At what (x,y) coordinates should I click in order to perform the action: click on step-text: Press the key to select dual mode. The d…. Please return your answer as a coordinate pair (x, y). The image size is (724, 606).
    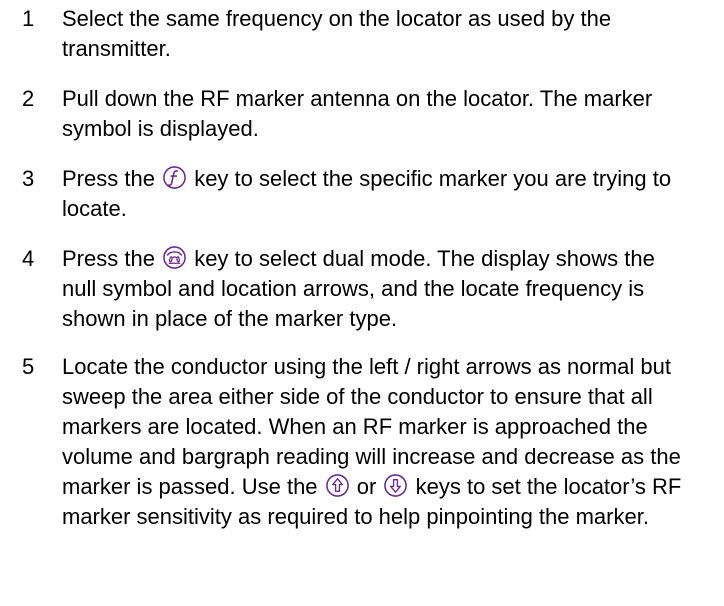
    Looking at the image, I should click on (378, 289).